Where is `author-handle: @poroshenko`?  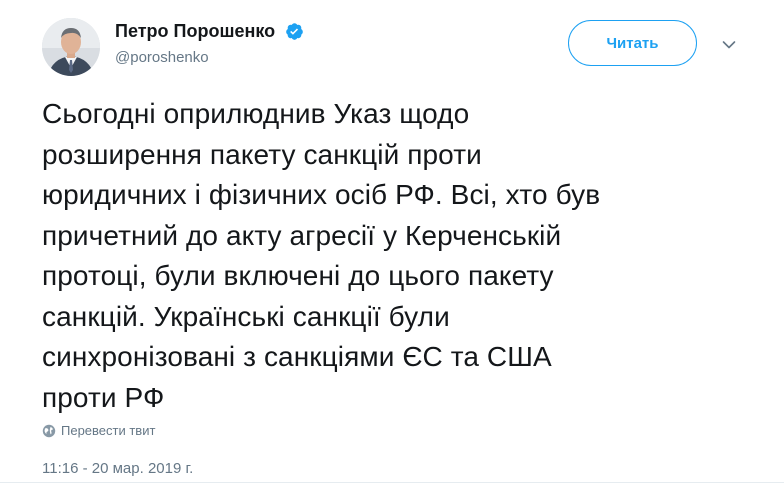 author-handle: @poroshenko is located at coordinates (209, 58).